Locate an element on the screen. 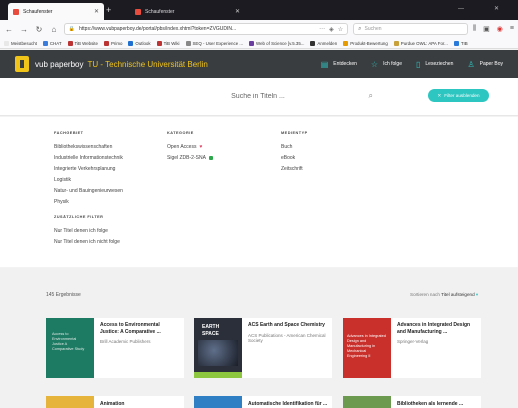 Image resolution: width=518 pixels, height=408 pixels. filter-option: Nur Titel denen ich folge is located at coordinates (88, 230).